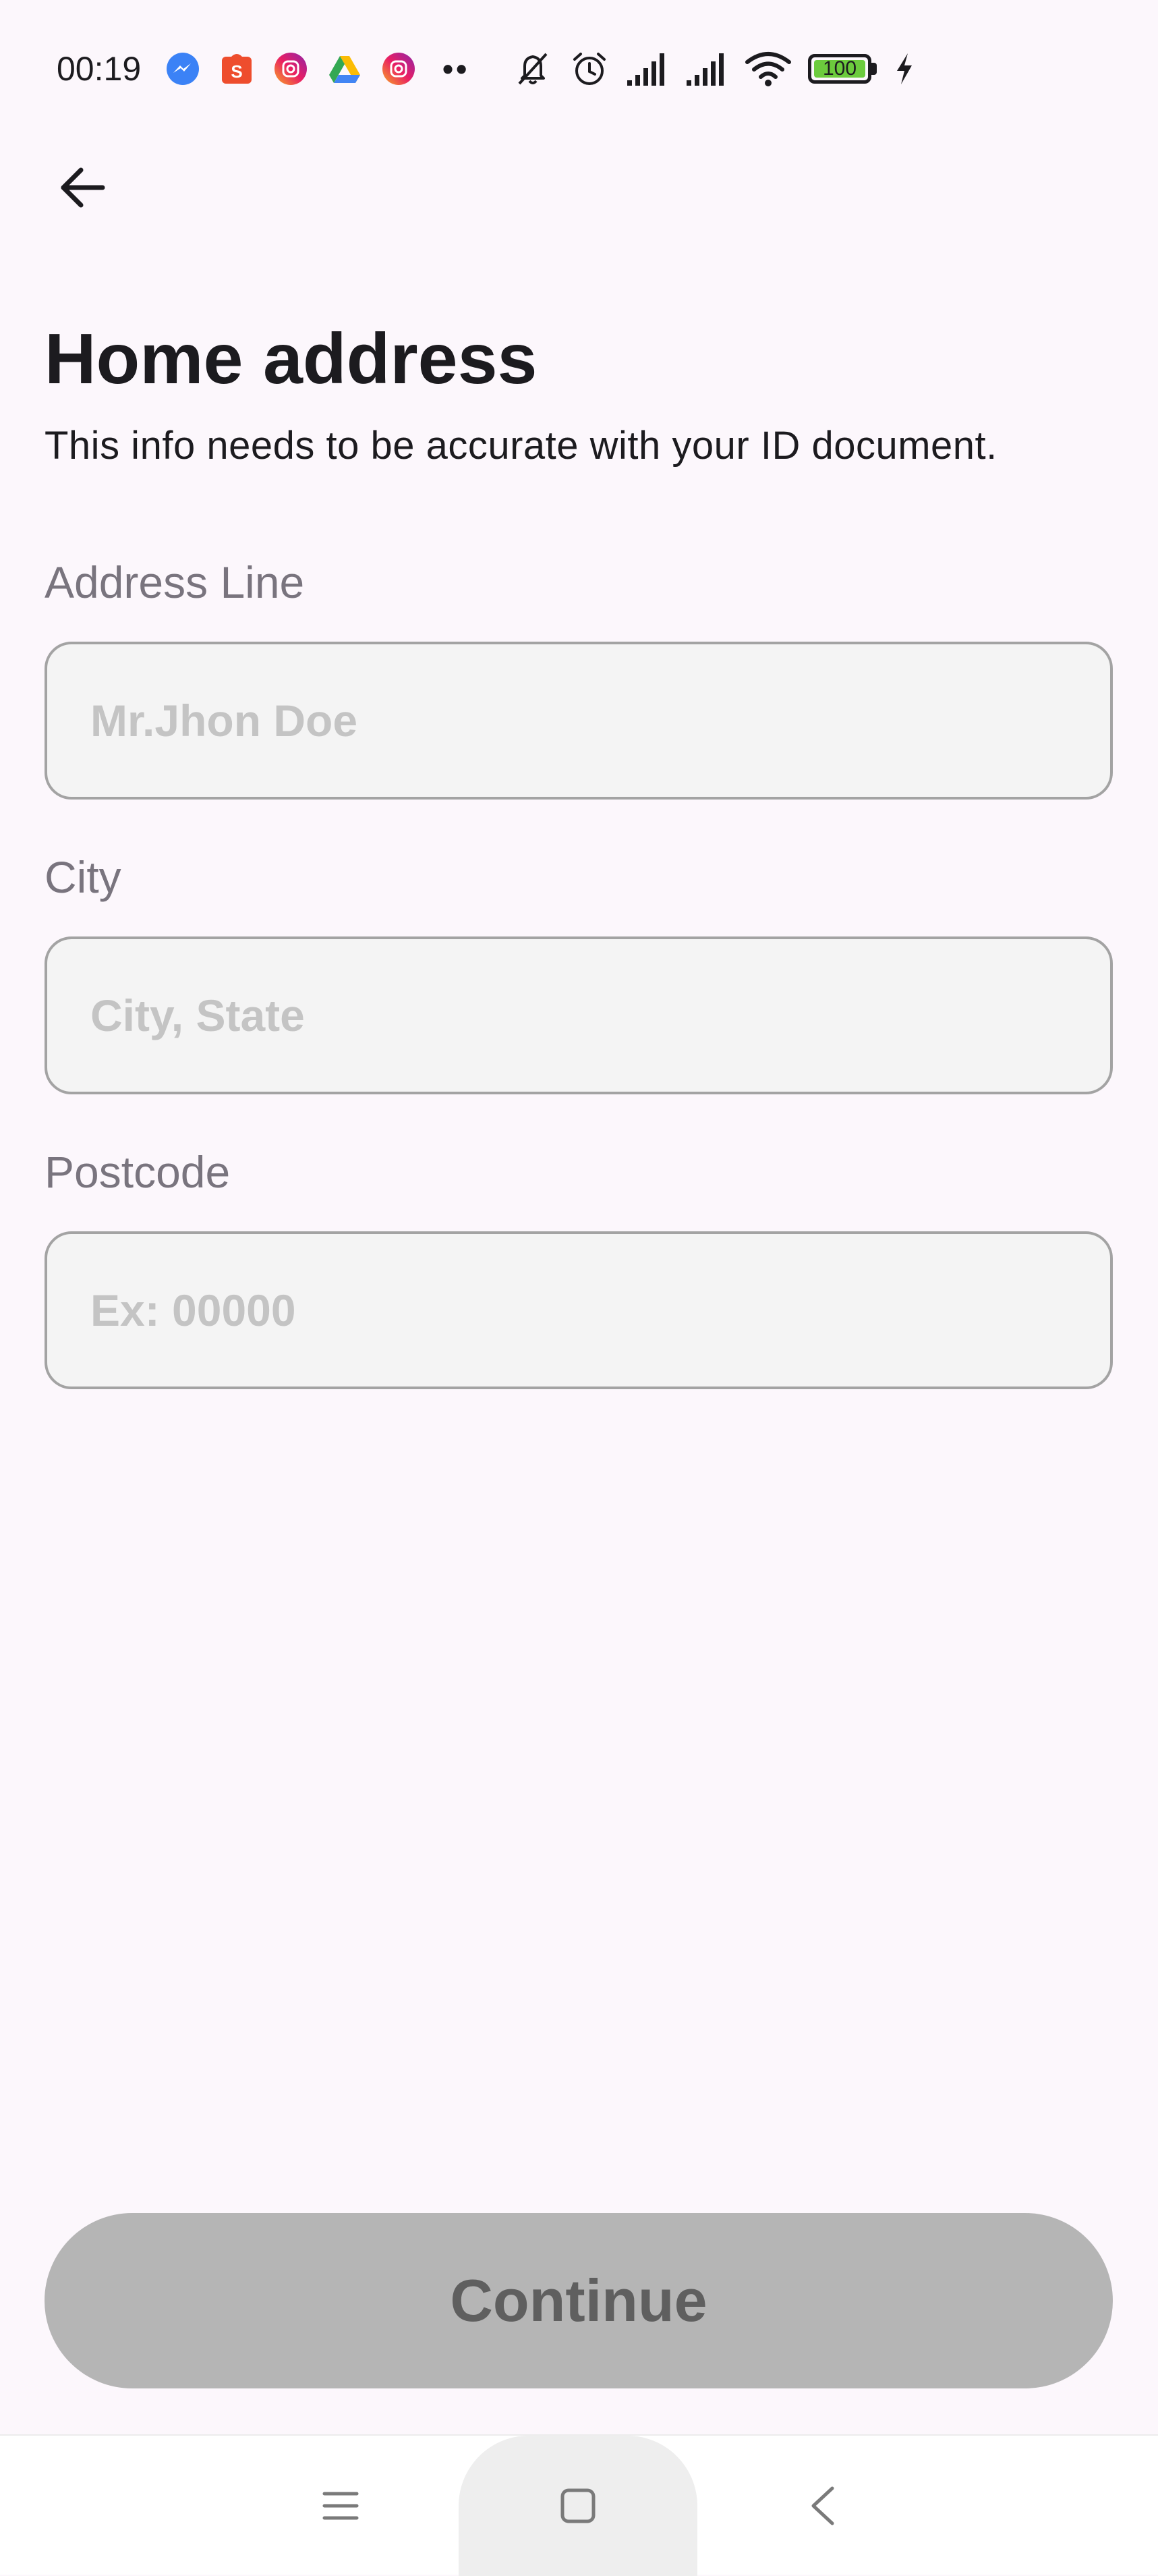 The width and height of the screenshot is (1158, 2576). I want to click on city-input, so click(579, 1015).